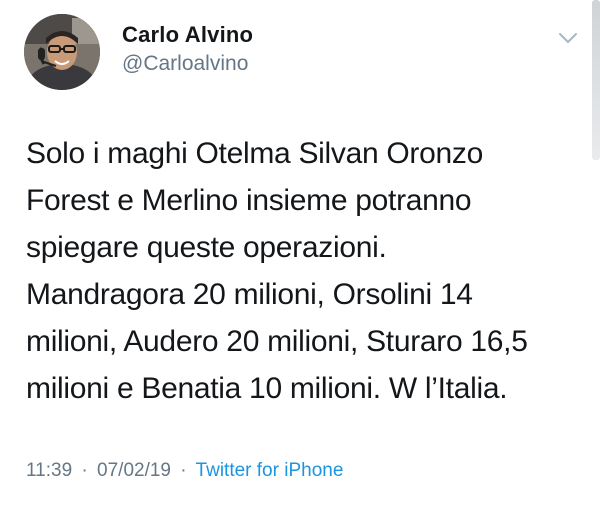  Describe the element at coordinates (254, 153) in the screenshot. I see `tweet-text-line: Solo i maghi Otelma Silvan Oronzo` at that location.